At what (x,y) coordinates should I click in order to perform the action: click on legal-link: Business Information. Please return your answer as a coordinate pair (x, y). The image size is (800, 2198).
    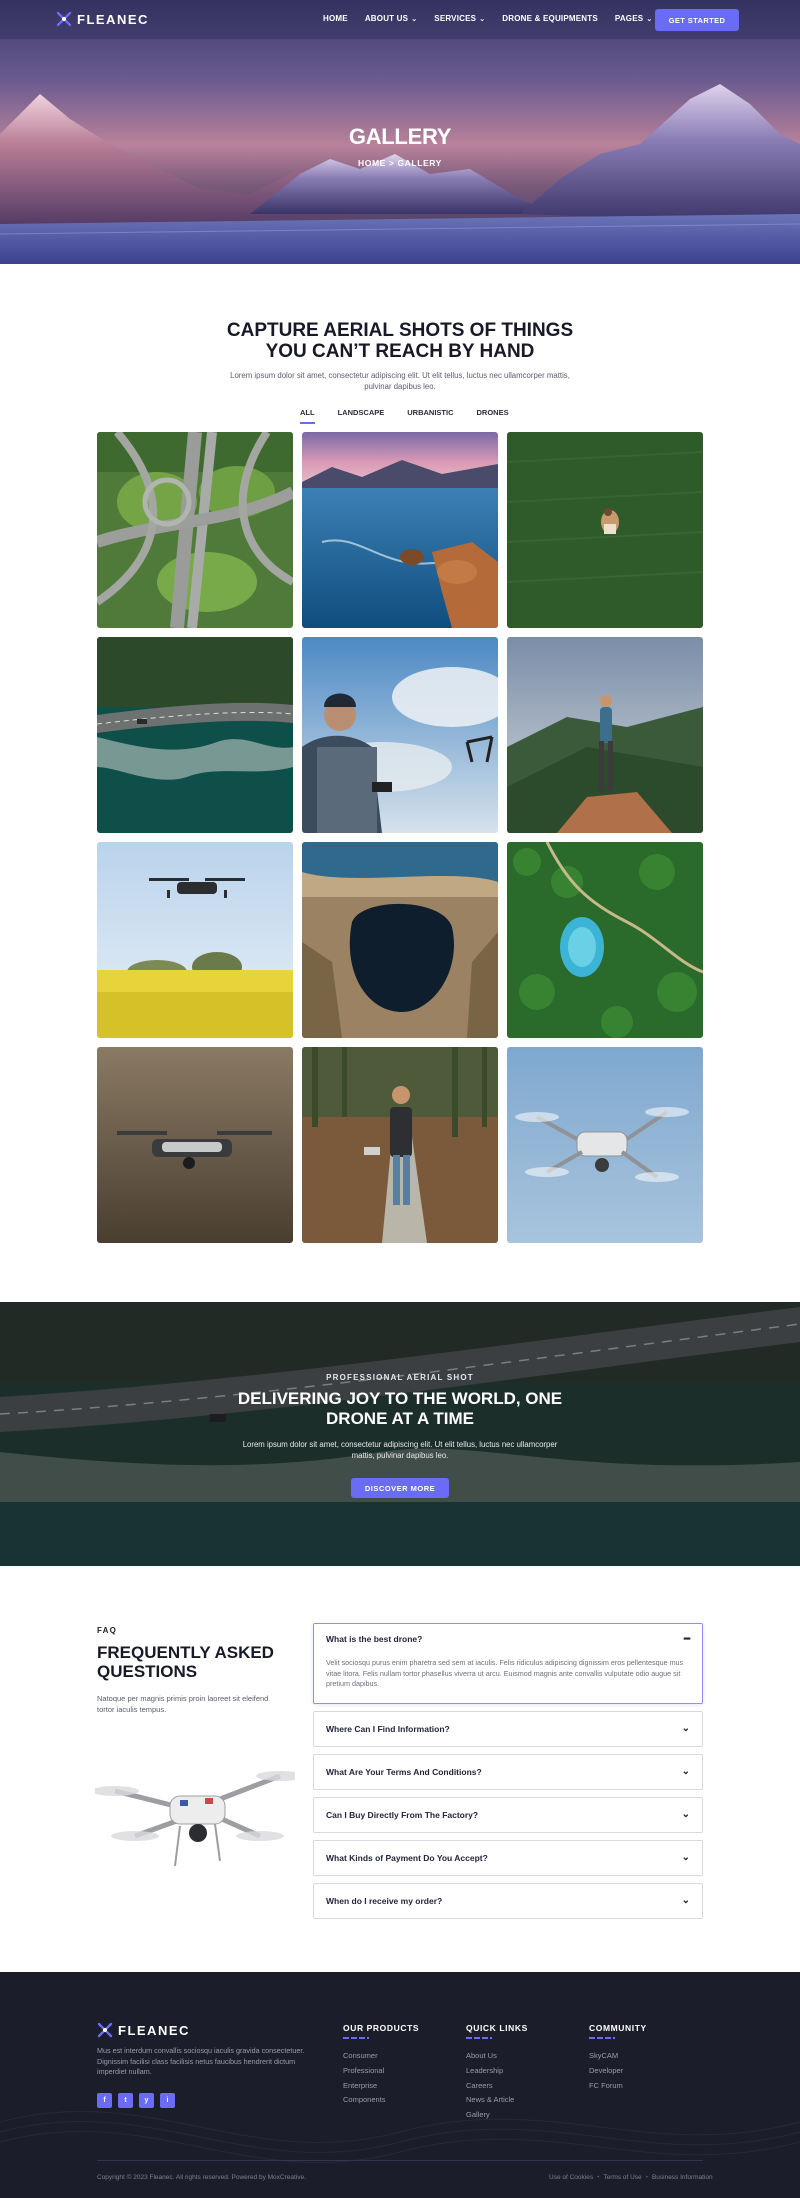
    Looking at the image, I should click on (682, 2177).